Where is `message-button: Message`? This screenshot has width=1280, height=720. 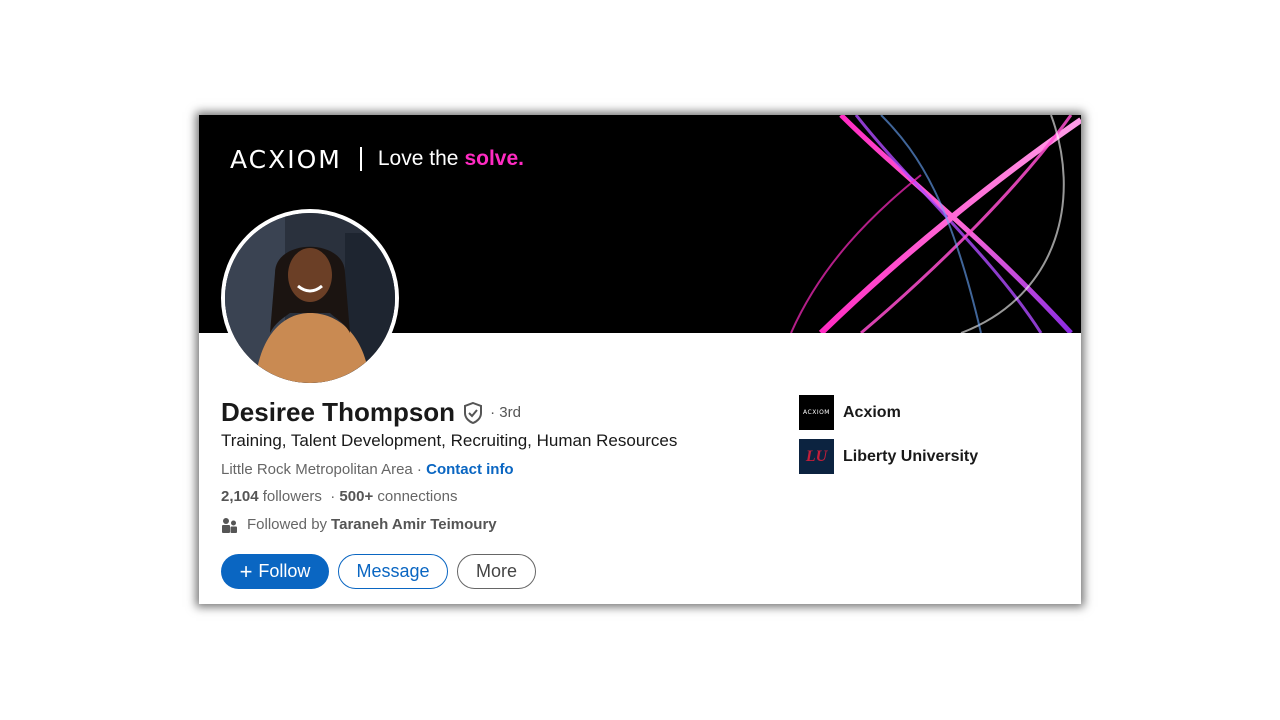
message-button: Message is located at coordinates (393, 571).